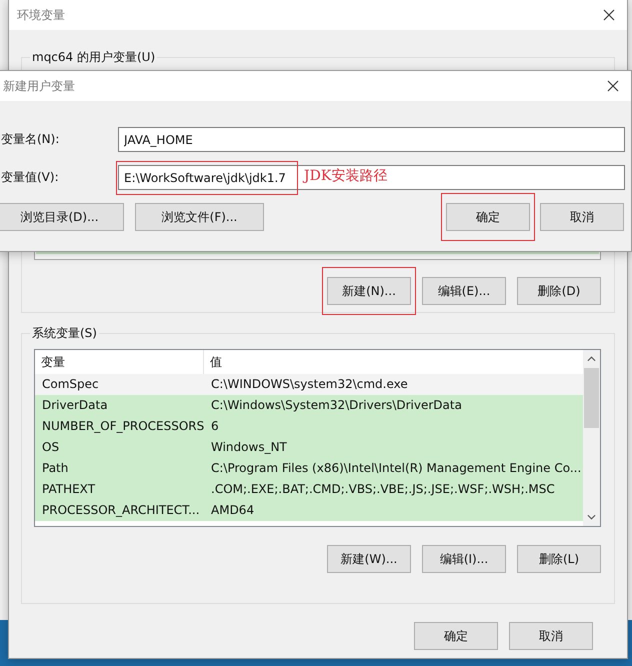  What do you see at coordinates (591, 517) in the screenshot?
I see `scroll-down-icon` at bounding box center [591, 517].